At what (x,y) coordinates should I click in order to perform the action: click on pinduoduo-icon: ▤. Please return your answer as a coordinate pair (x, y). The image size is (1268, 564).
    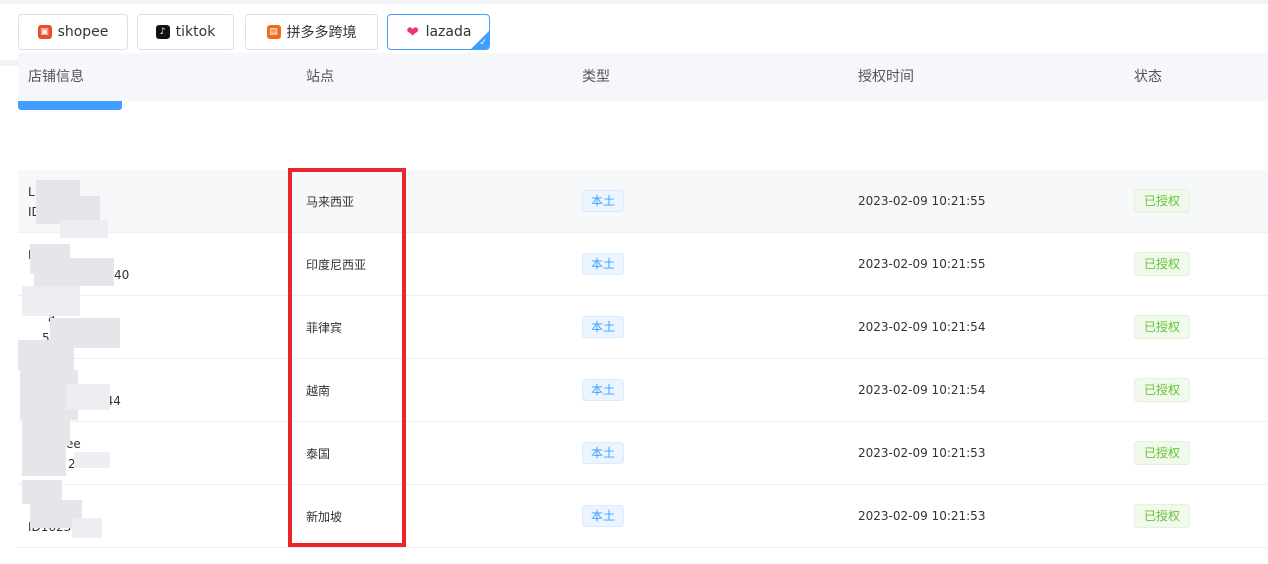
    Looking at the image, I should click on (273, 32).